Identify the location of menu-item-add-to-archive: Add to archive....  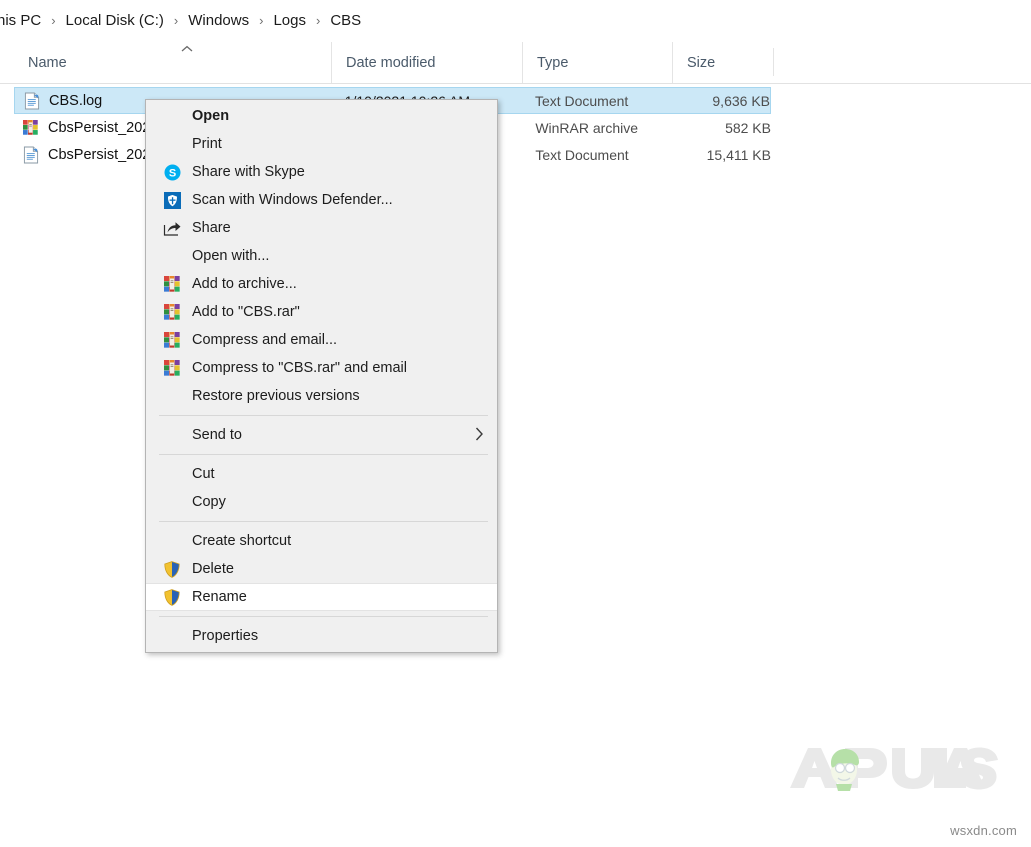
(321, 284).